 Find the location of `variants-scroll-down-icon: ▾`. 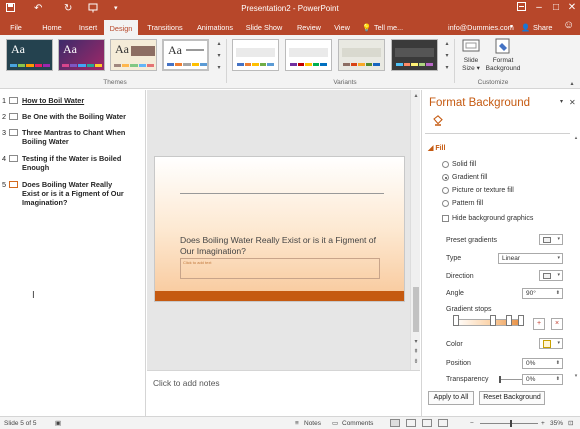

variants-scroll-down-icon: ▾ is located at coordinates (447, 56).